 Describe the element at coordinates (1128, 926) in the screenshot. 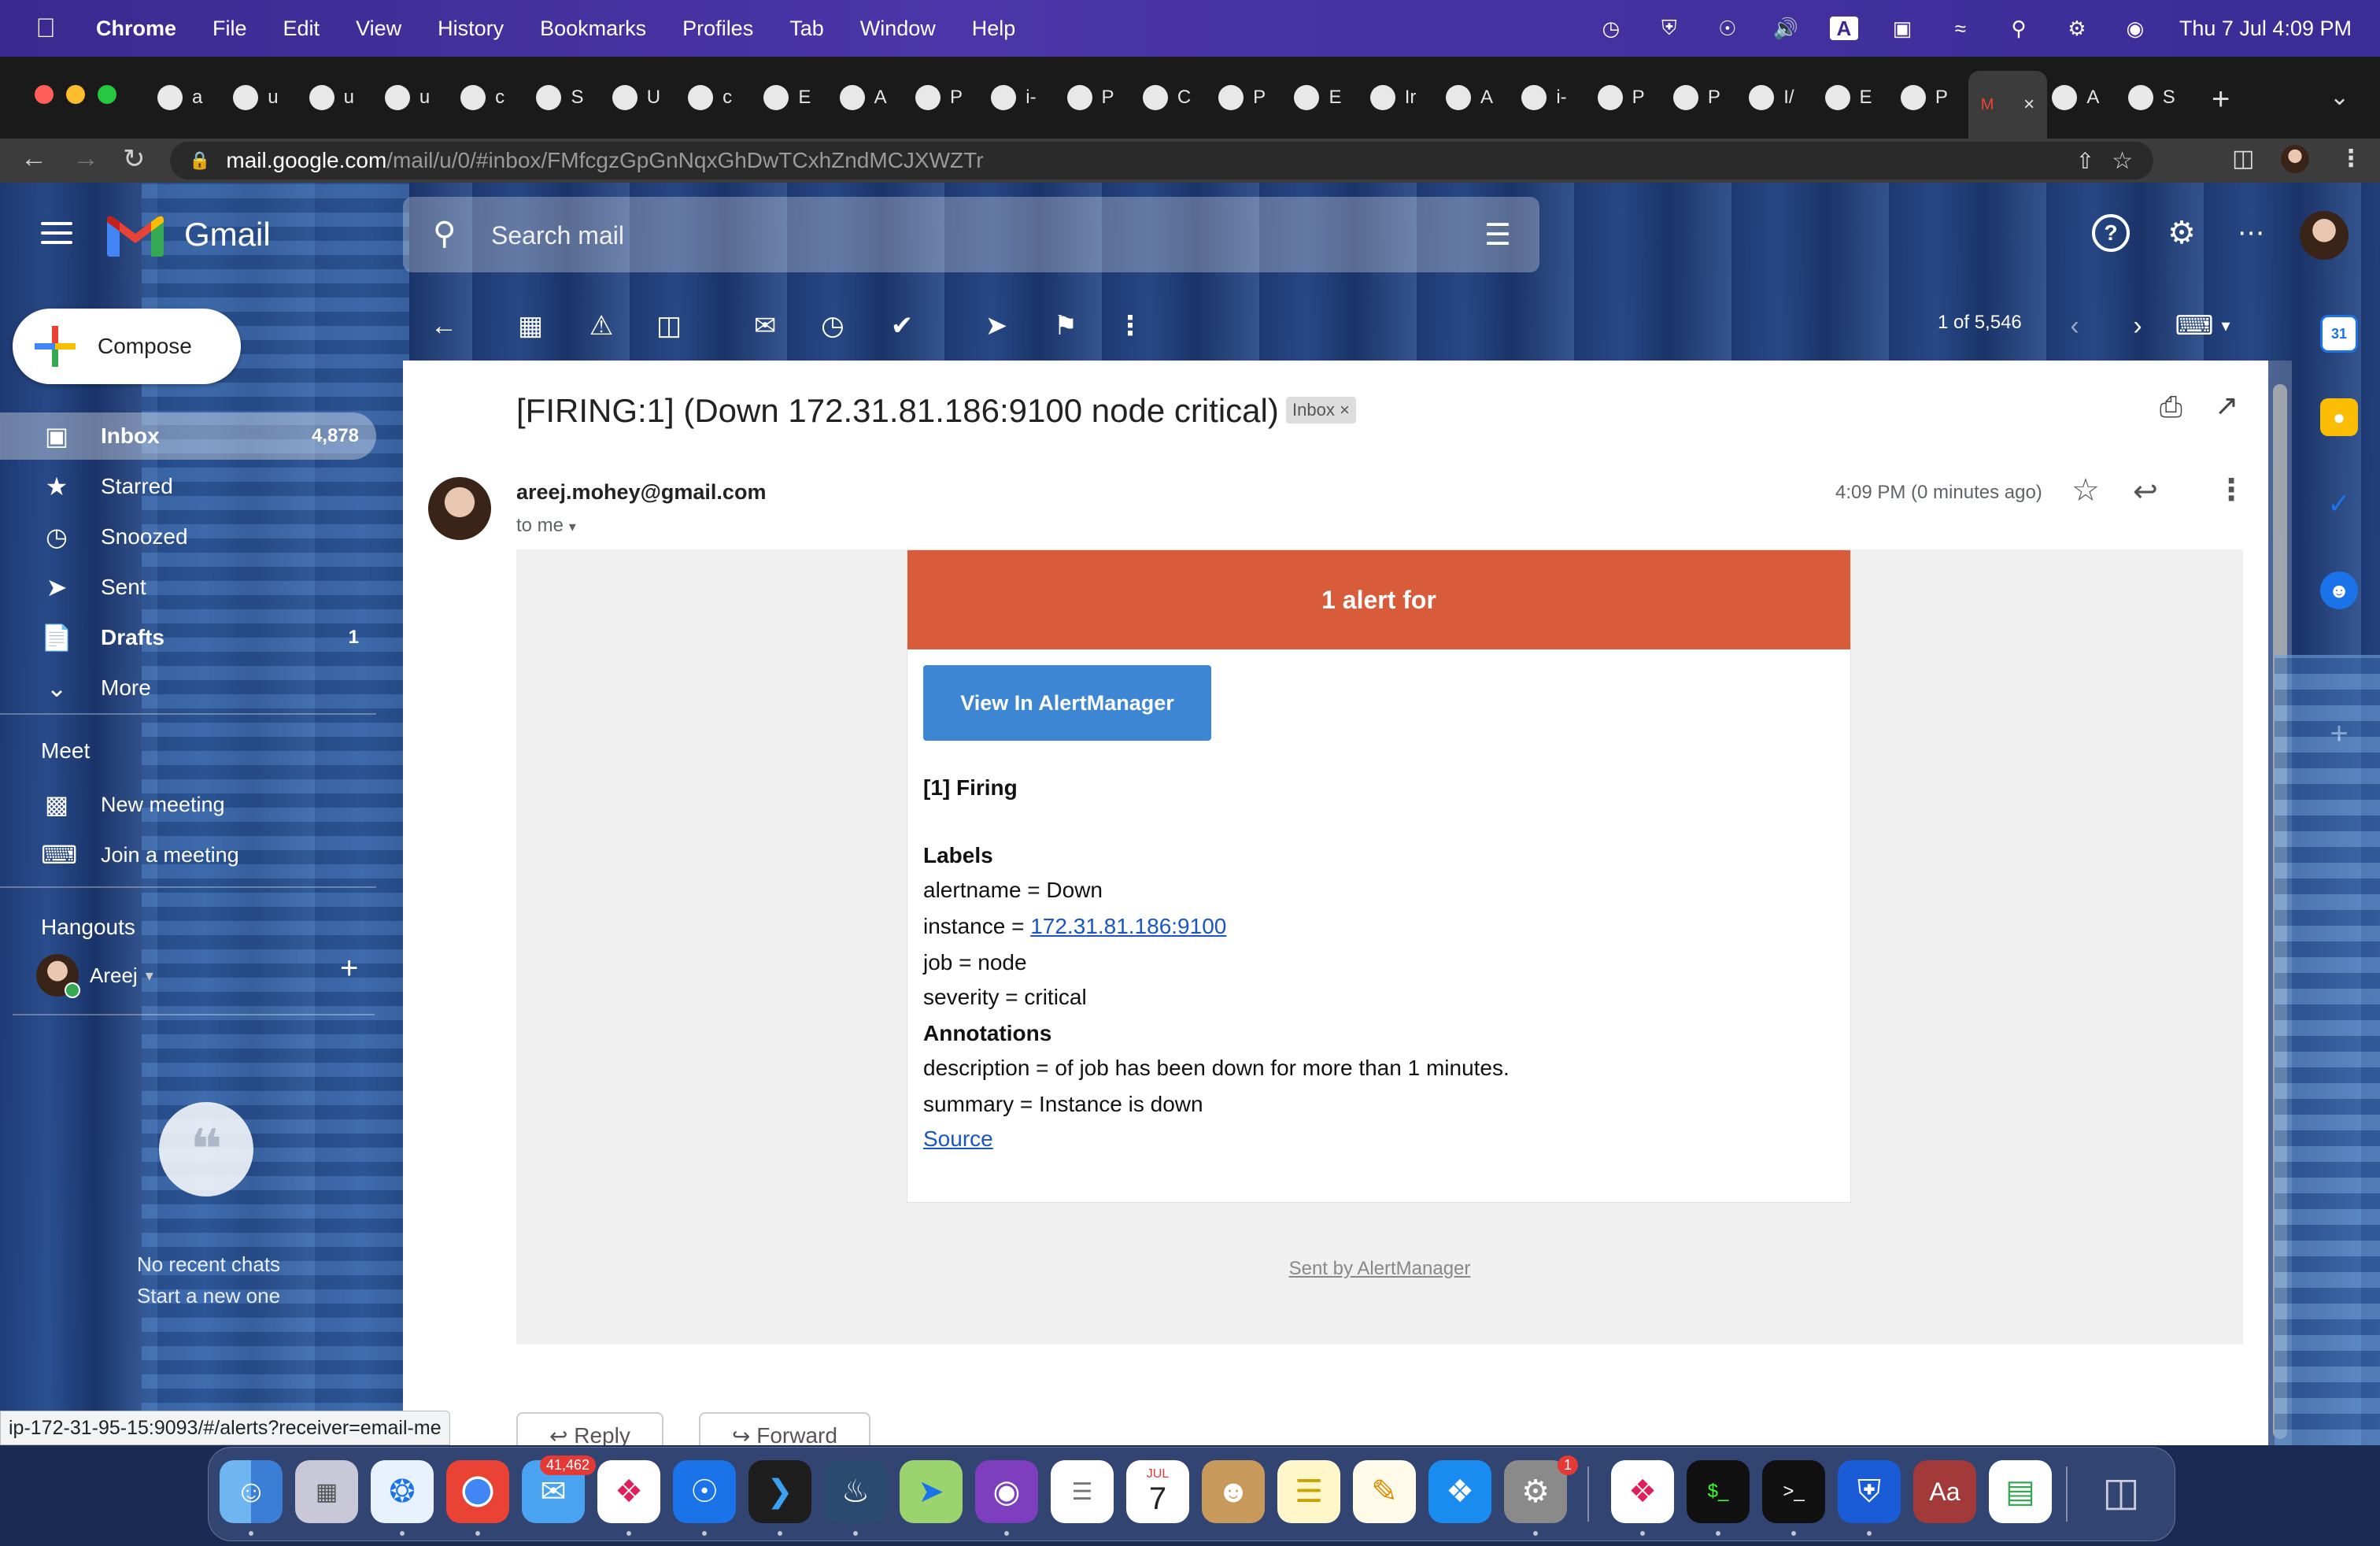

I see `instance-link: 172.31.81.186:9100` at that location.